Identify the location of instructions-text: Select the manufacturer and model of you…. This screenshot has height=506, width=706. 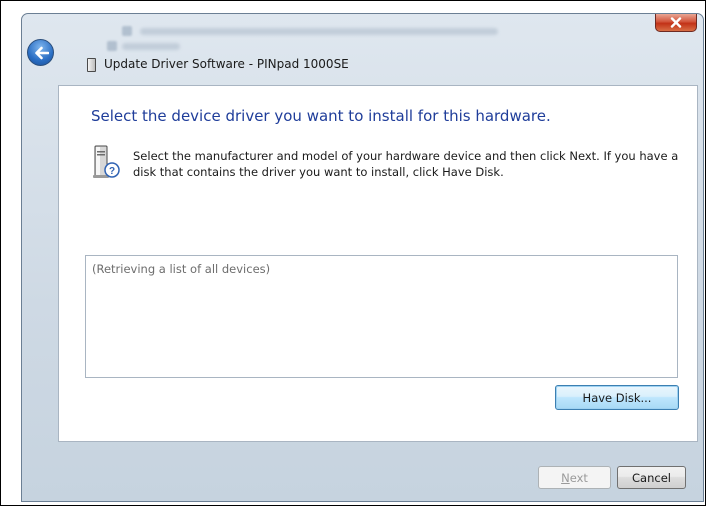
(406, 164).